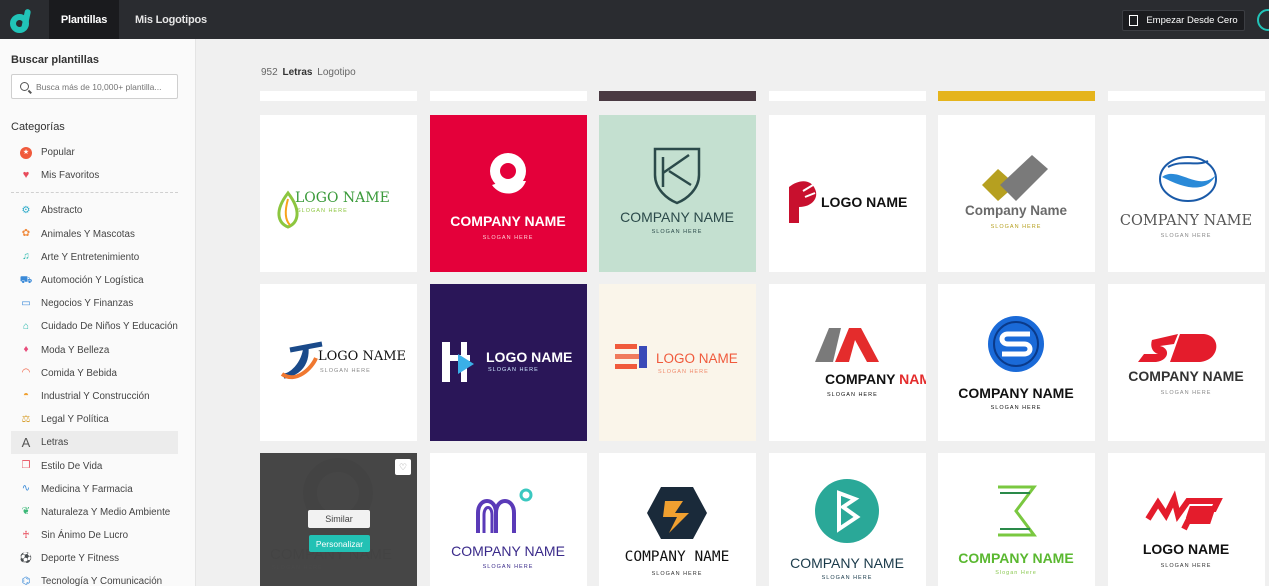 Image resolution: width=1269 pixels, height=586 pixels. What do you see at coordinates (75, 420) in the screenshot?
I see `sidebar-item-label: Legal Y Política` at bounding box center [75, 420].